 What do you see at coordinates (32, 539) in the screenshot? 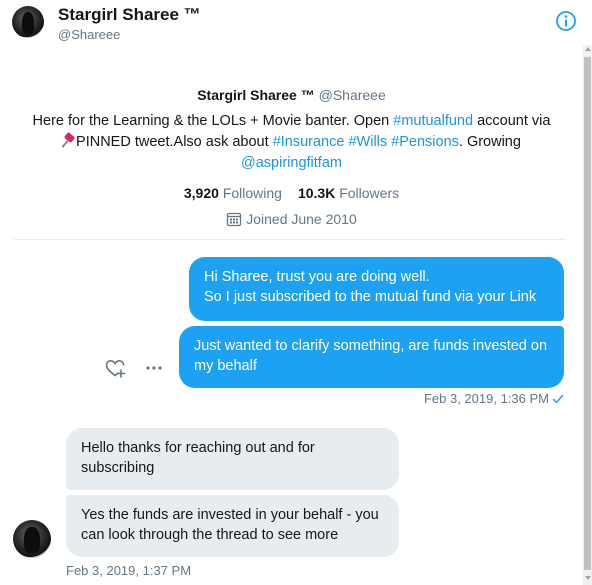
I see `sender-avatar` at bounding box center [32, 539].